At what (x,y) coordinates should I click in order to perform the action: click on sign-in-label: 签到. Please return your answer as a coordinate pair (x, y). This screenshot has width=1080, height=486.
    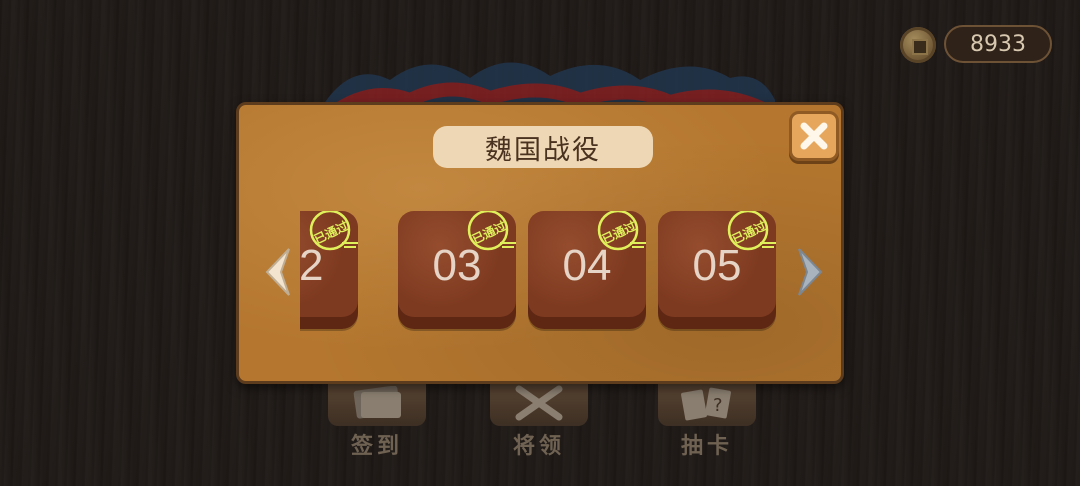
    Looking at the image, I should click on (376, 446).